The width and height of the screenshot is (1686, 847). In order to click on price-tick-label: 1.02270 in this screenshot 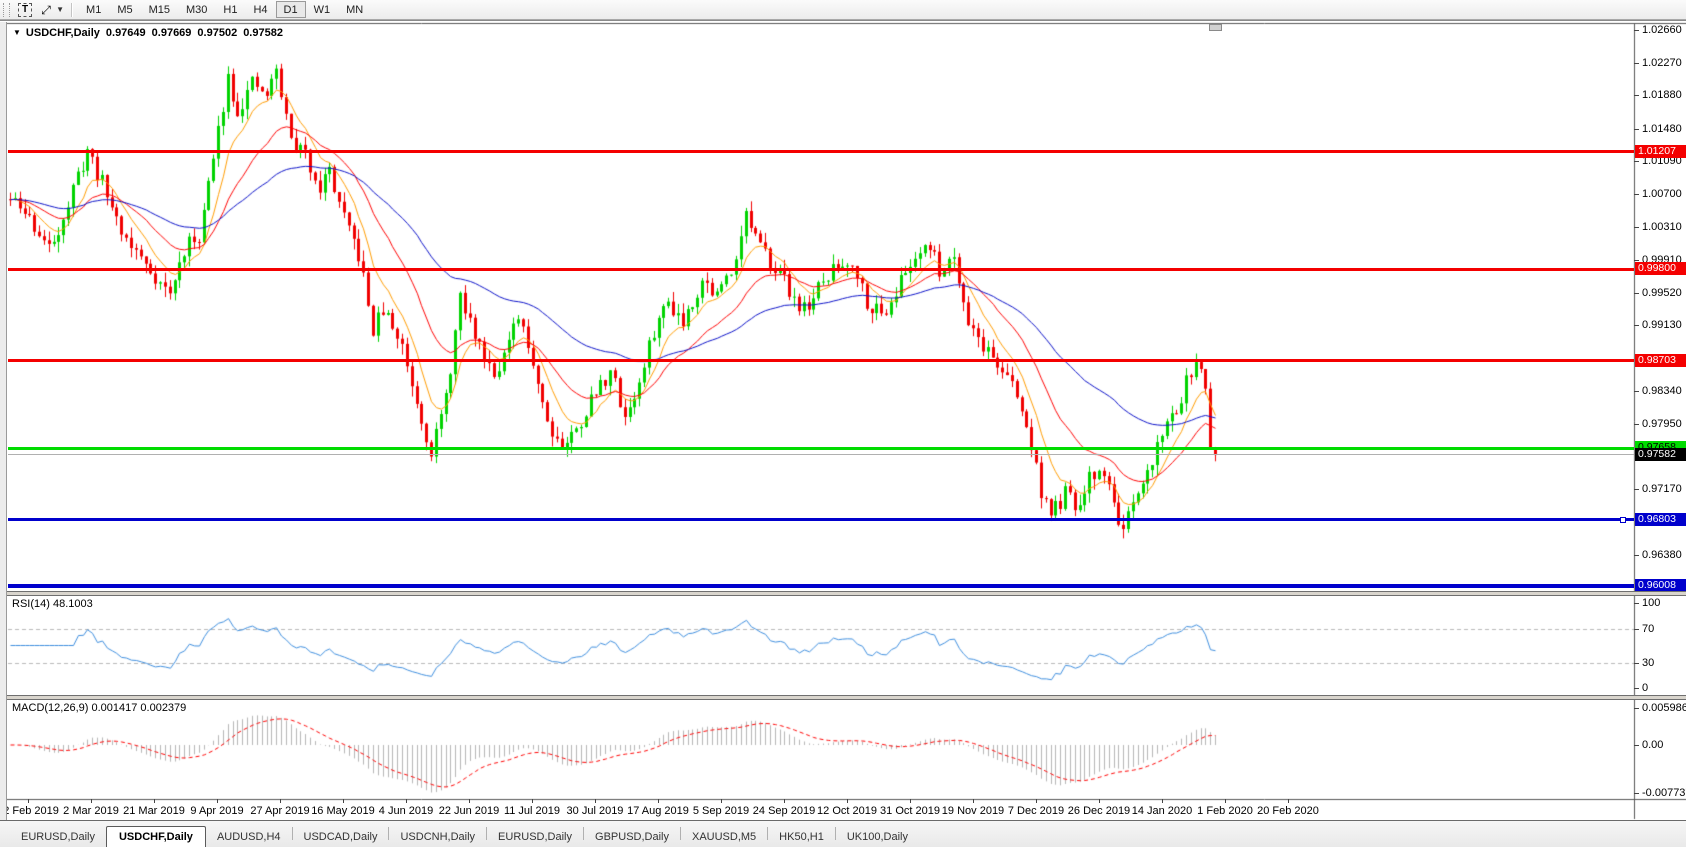, I will do `click(1662, 63)`.